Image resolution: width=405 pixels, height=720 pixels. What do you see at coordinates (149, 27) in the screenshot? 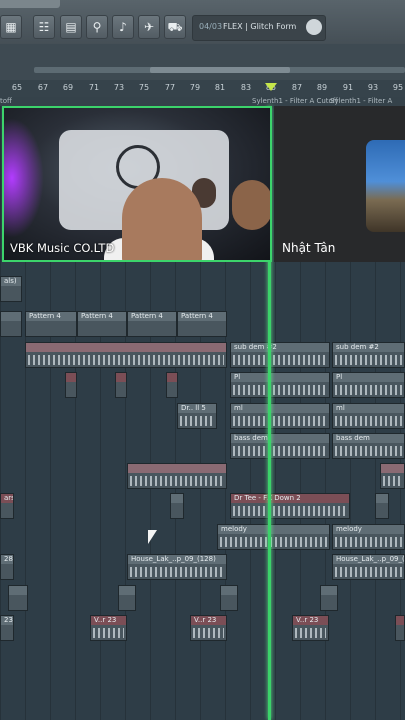
I see `bird-icon: ✈` at bounding box center [149, 27].